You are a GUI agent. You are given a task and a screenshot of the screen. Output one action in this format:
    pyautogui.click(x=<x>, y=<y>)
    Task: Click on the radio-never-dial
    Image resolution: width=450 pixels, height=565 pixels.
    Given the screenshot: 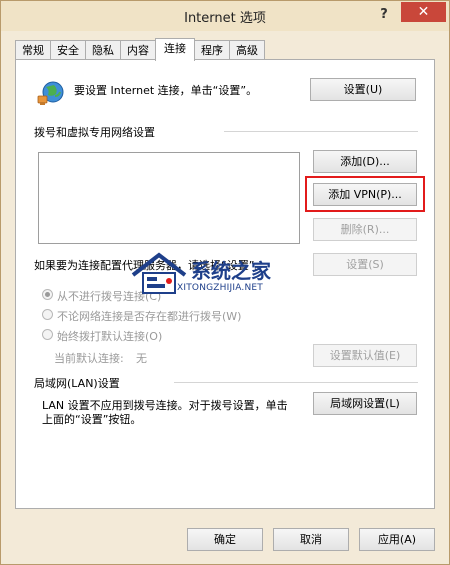 What is the action you would take?
    pyautogui.click(x=47, y=294)
    